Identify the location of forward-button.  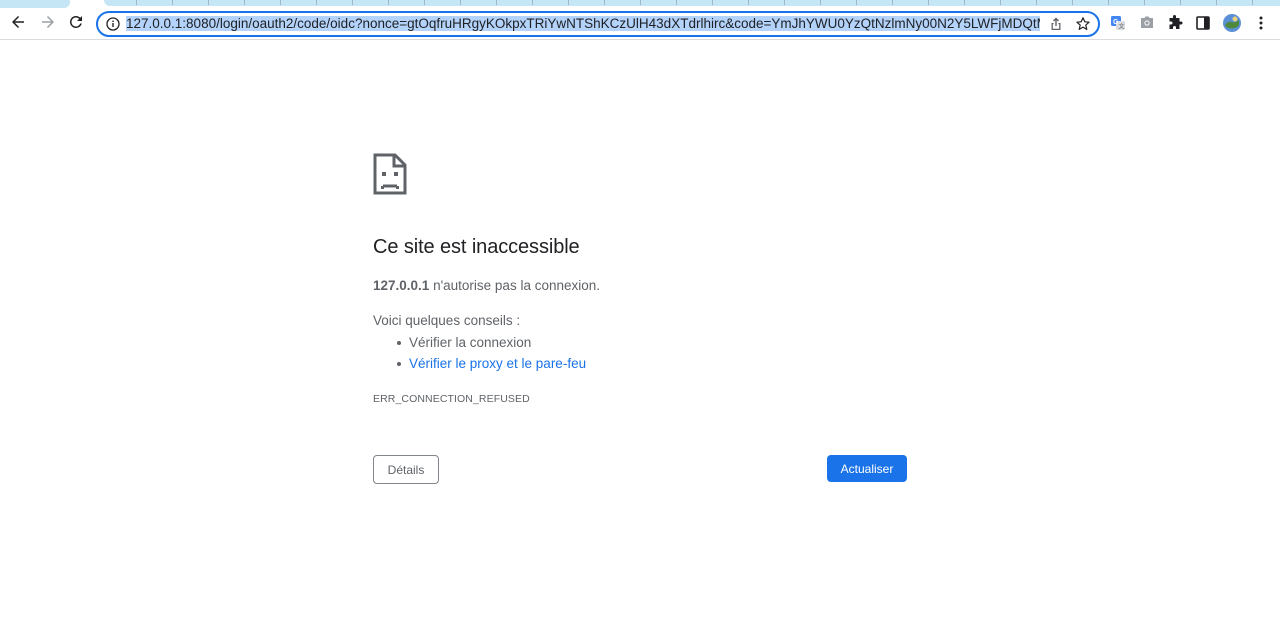
(48, 22).